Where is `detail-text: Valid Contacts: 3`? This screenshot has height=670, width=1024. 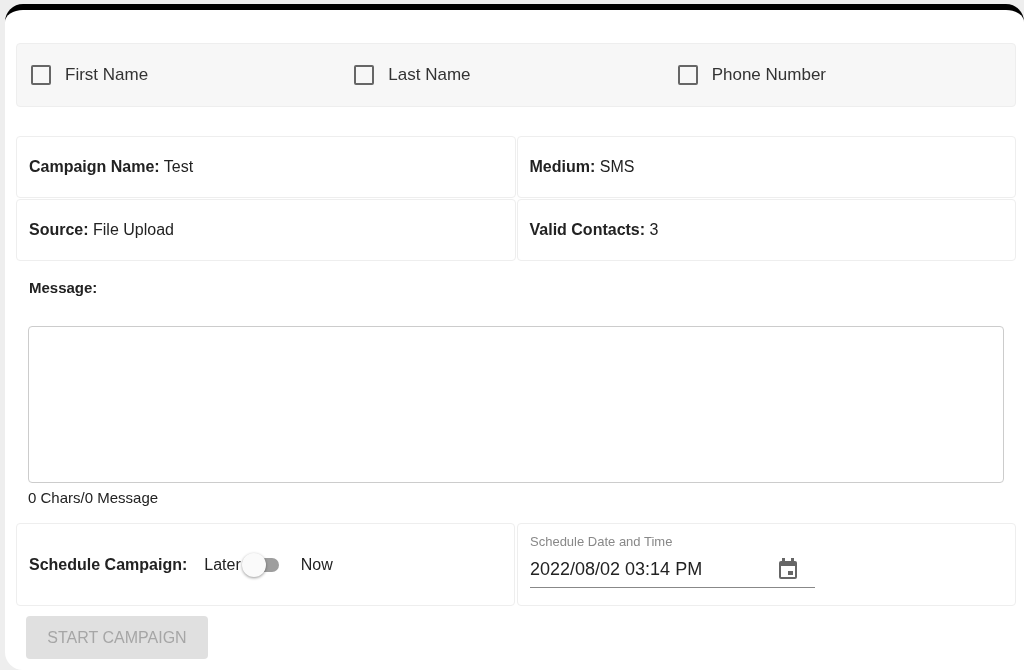 detail-text: Valid Contacts: 3 is located at coordinates (594, 230).